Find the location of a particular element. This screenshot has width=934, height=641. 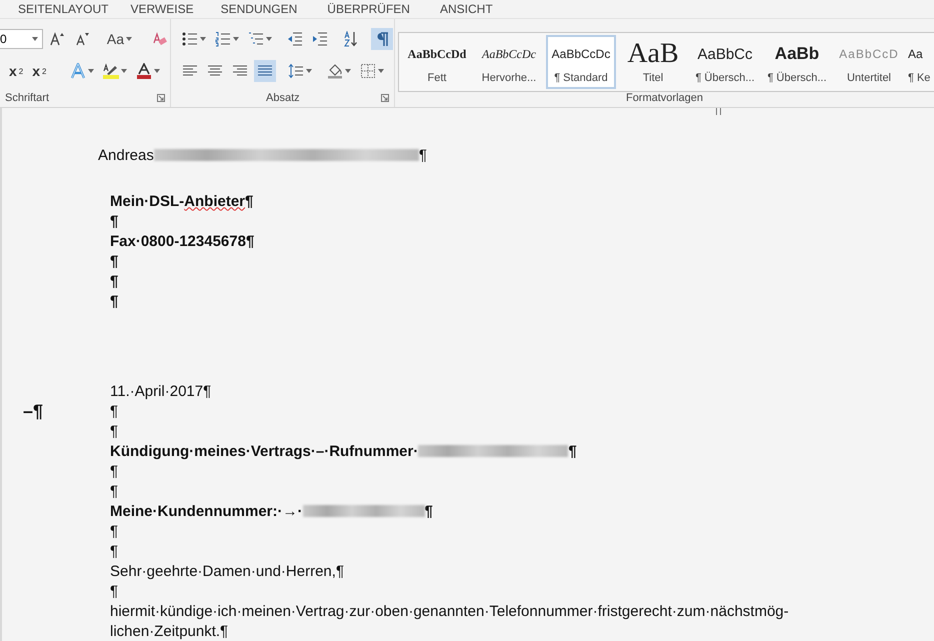

style-option: AaBbCcDd Fett is located at coordinates (437, 62).